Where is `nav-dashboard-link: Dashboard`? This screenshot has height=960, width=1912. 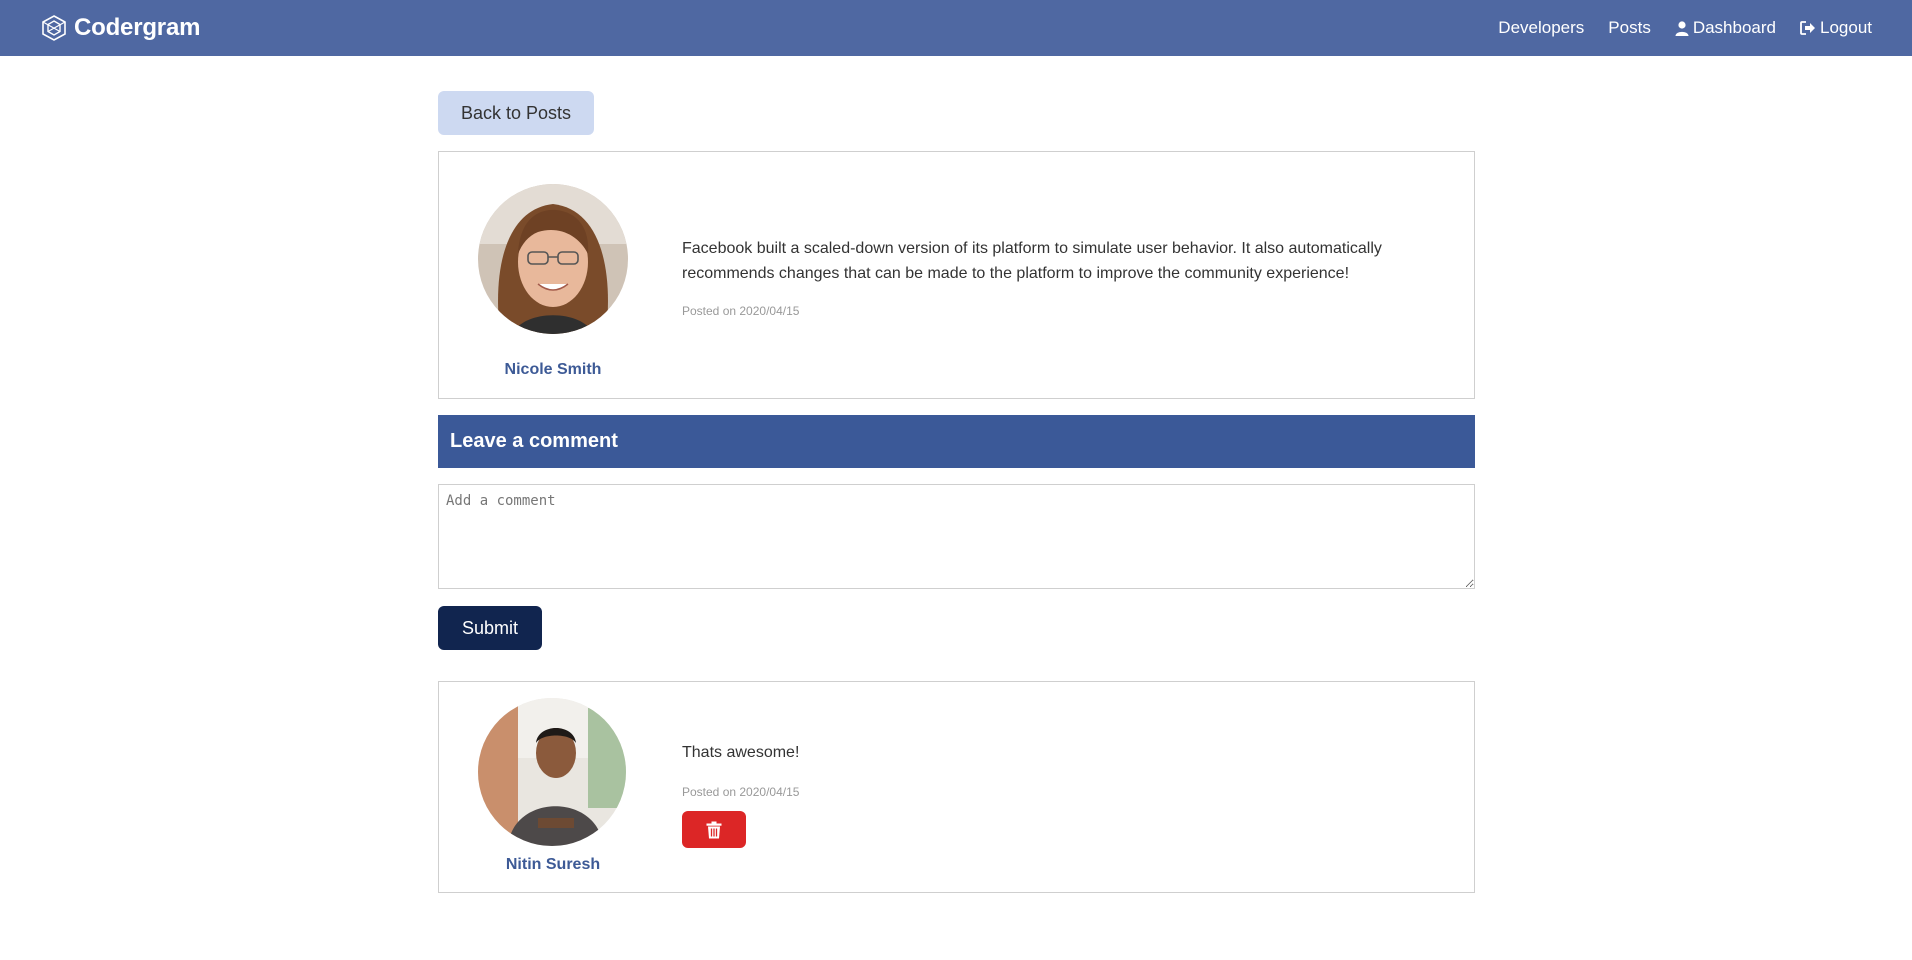 nav-dashboard-link: Dashboard is located at coordinates (1725, 28).